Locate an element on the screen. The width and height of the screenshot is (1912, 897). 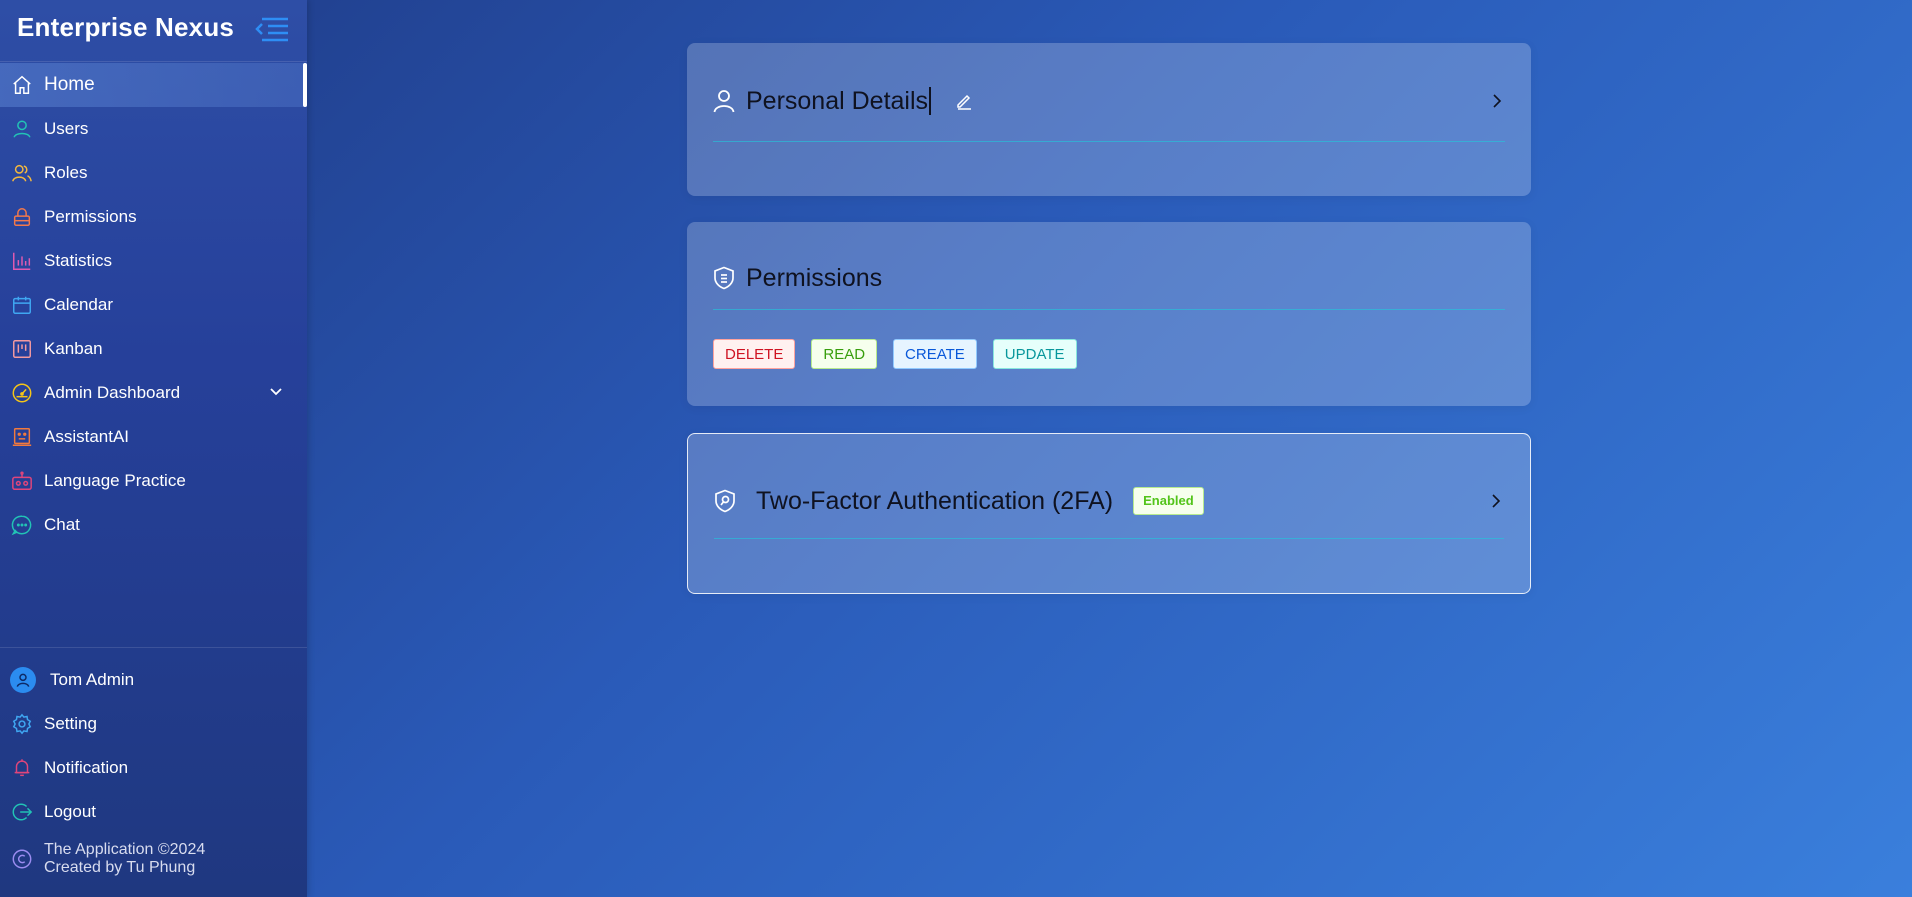
sidebar-nav: Home Users Roles Permissions Statistics is located at coordinates (153, 305).